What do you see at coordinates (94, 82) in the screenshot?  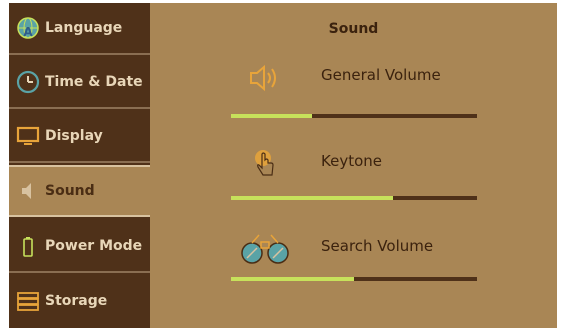 I see `sidebar-item-label: Time & Date` at bounding box center [94, 82].